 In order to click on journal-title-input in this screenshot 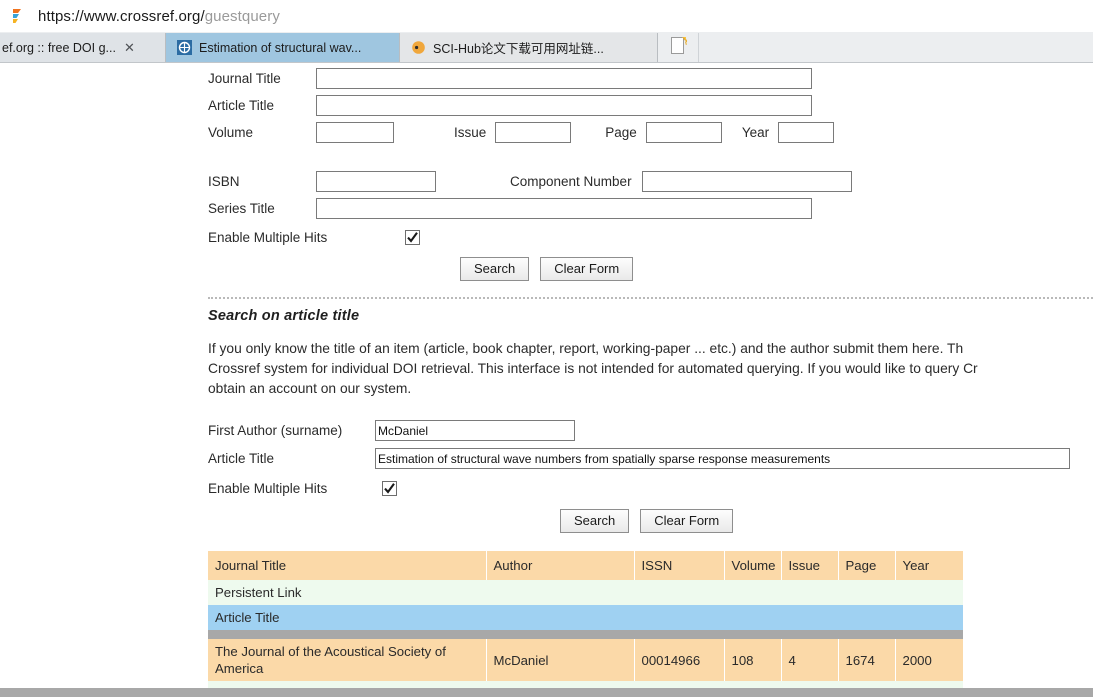, I will do `click(564, 78)`.